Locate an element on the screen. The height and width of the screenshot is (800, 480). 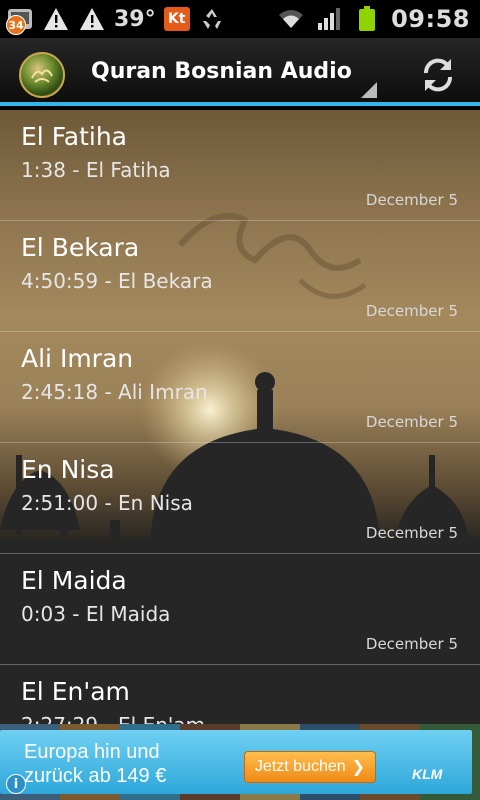
track-title: El En'am is located at coordinates (75, 691).